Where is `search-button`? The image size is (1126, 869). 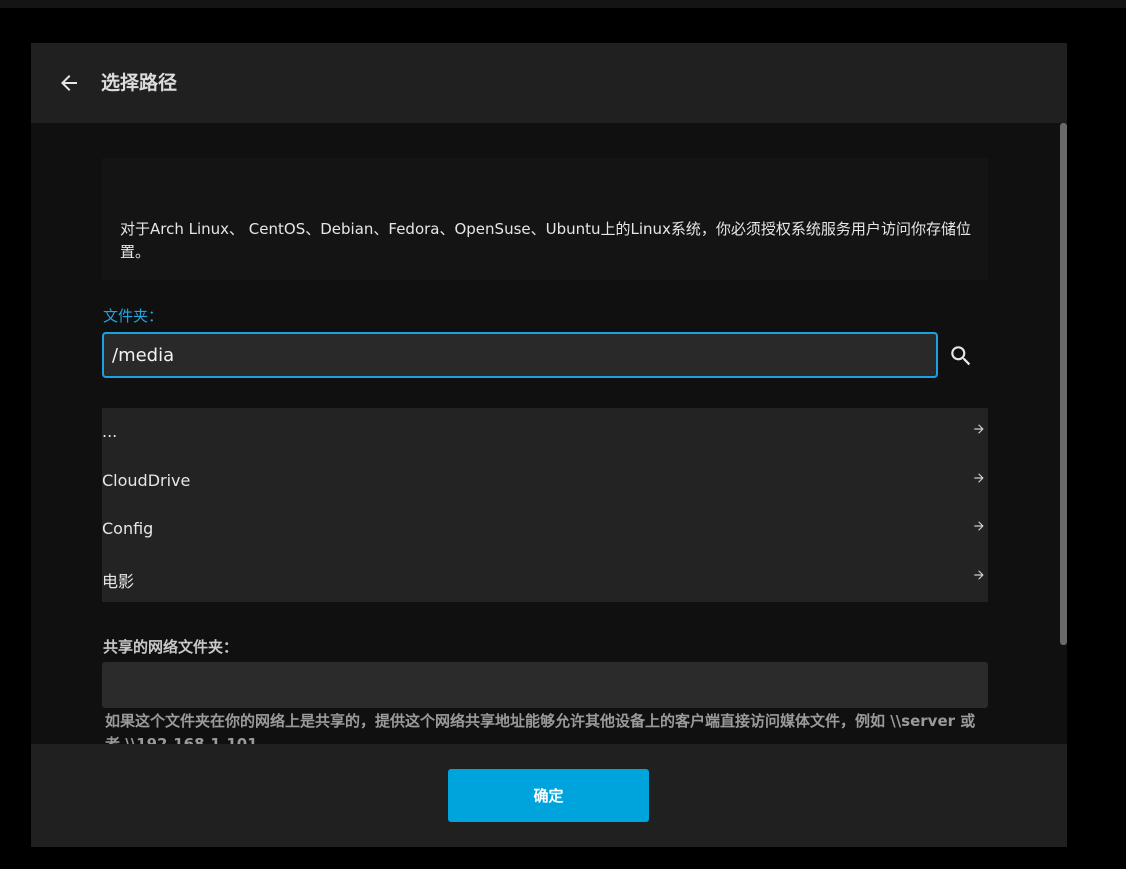
search-button is located at coordinates (961, 356).